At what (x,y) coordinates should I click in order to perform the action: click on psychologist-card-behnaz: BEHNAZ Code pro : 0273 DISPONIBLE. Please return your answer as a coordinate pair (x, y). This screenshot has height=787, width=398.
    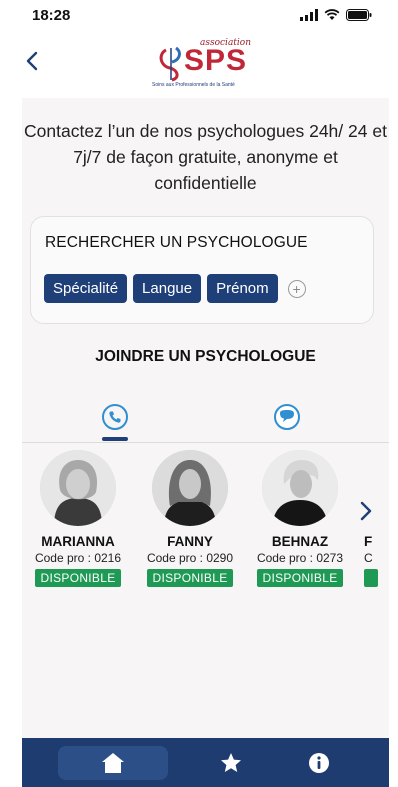
    Looking at the image, I should click on (300, 518).